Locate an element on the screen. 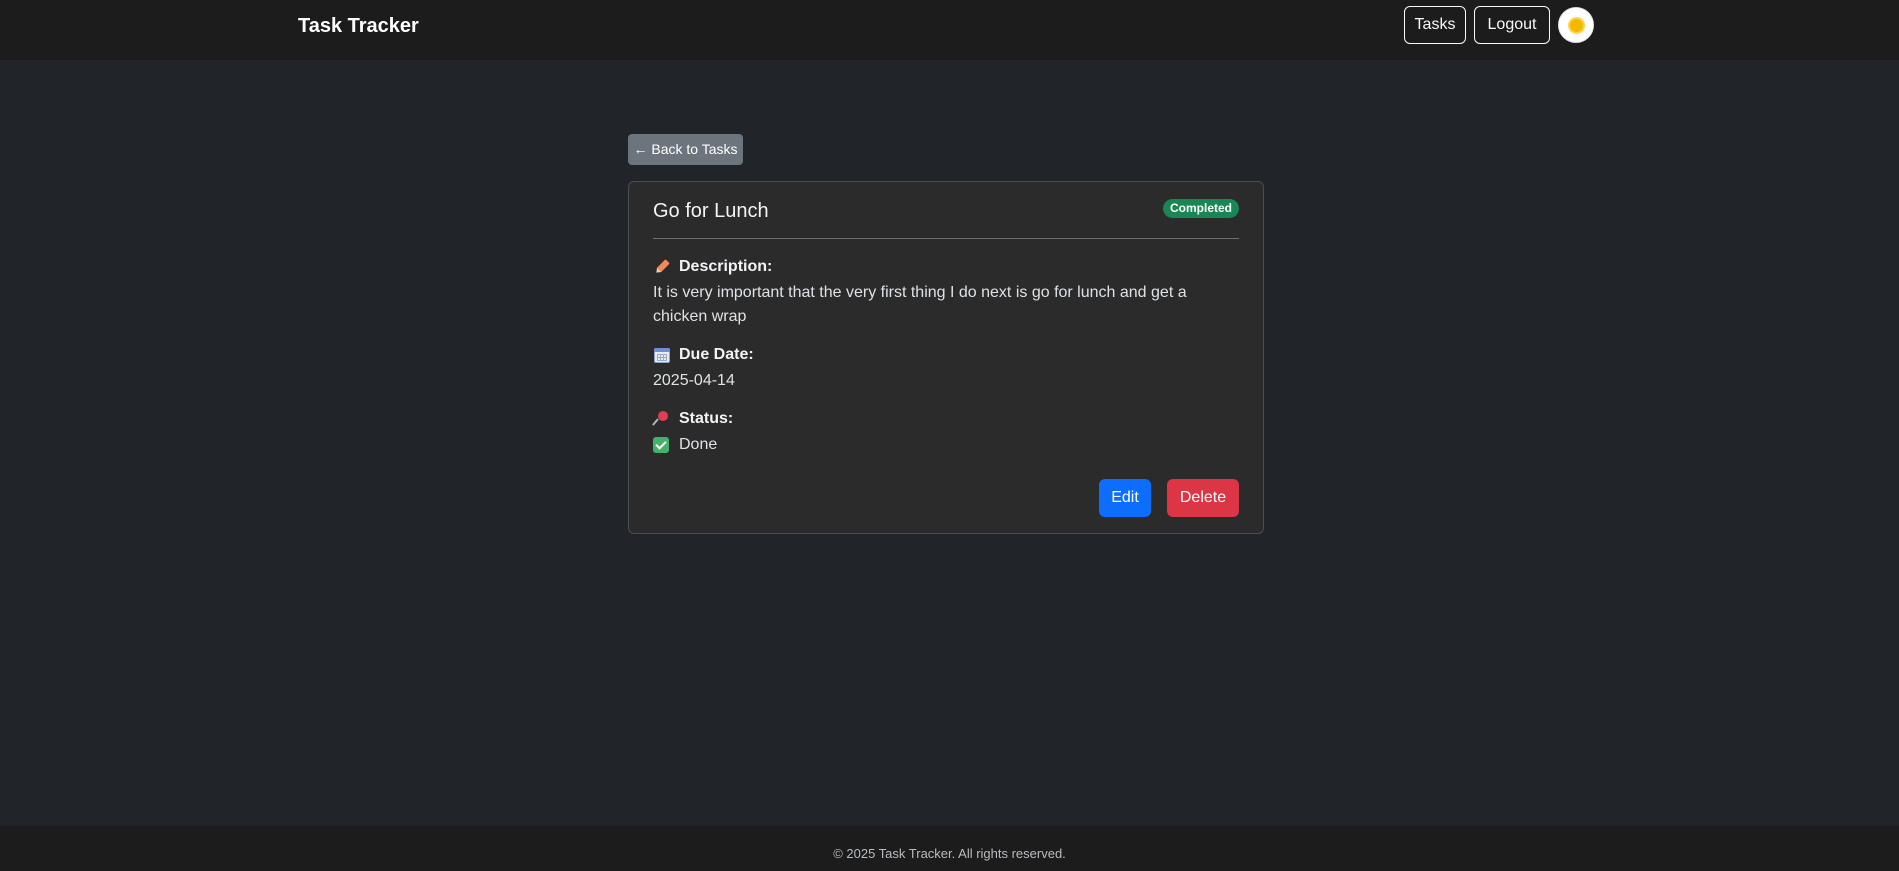 Image resolution: width=1899 pixels, height=871 pixels. navbar: Task Tracker Tasks Logout is located at coordinates (949, 30).